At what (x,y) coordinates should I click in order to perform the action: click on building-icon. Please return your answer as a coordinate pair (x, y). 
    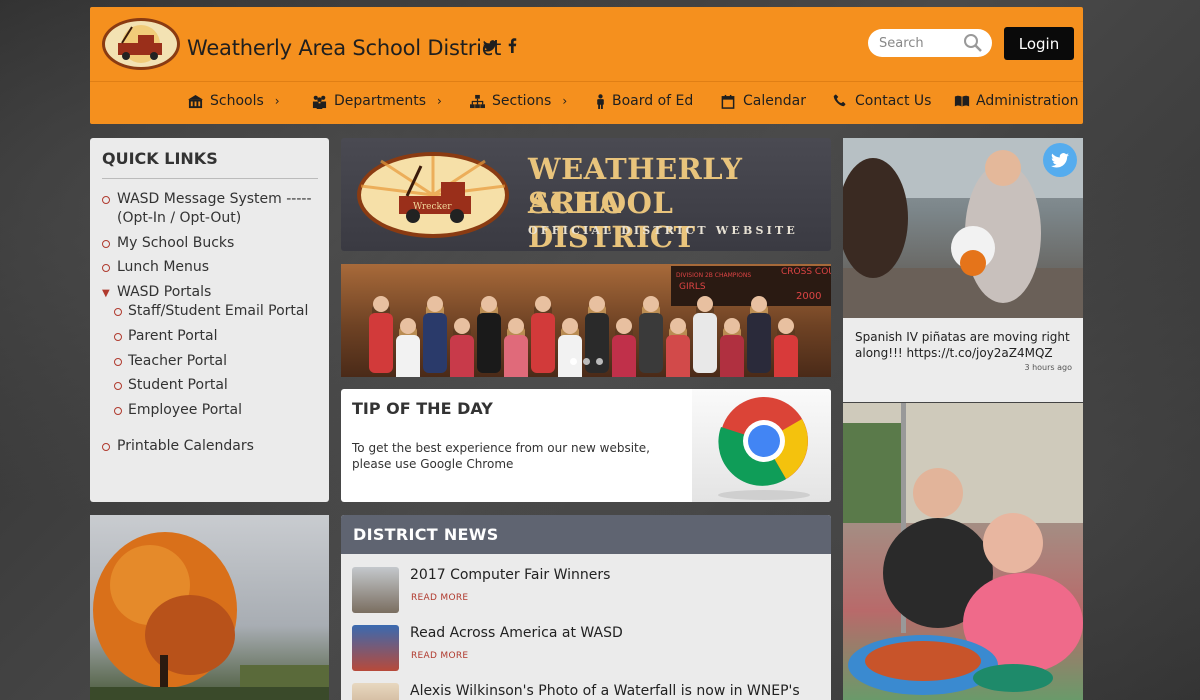
    Looking at the image, I should click on (195, 101).